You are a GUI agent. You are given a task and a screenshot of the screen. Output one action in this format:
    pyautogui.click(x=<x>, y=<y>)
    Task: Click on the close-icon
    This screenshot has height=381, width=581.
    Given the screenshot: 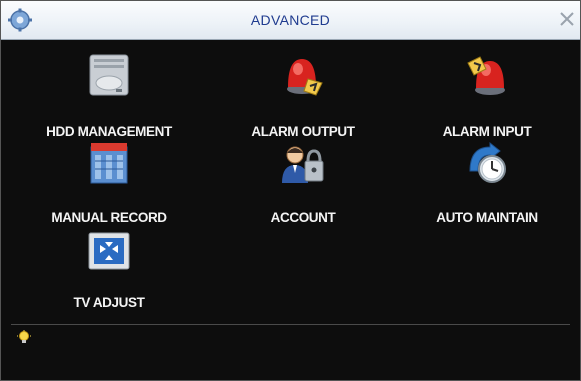 What is the action you would take?
    pyautogui.click(x=567, y=19)
    